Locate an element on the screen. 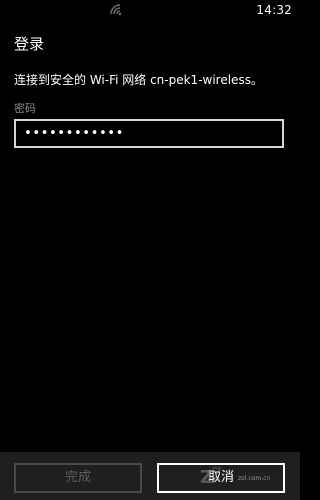  wifi-icon is located at coordinates (116, 10).